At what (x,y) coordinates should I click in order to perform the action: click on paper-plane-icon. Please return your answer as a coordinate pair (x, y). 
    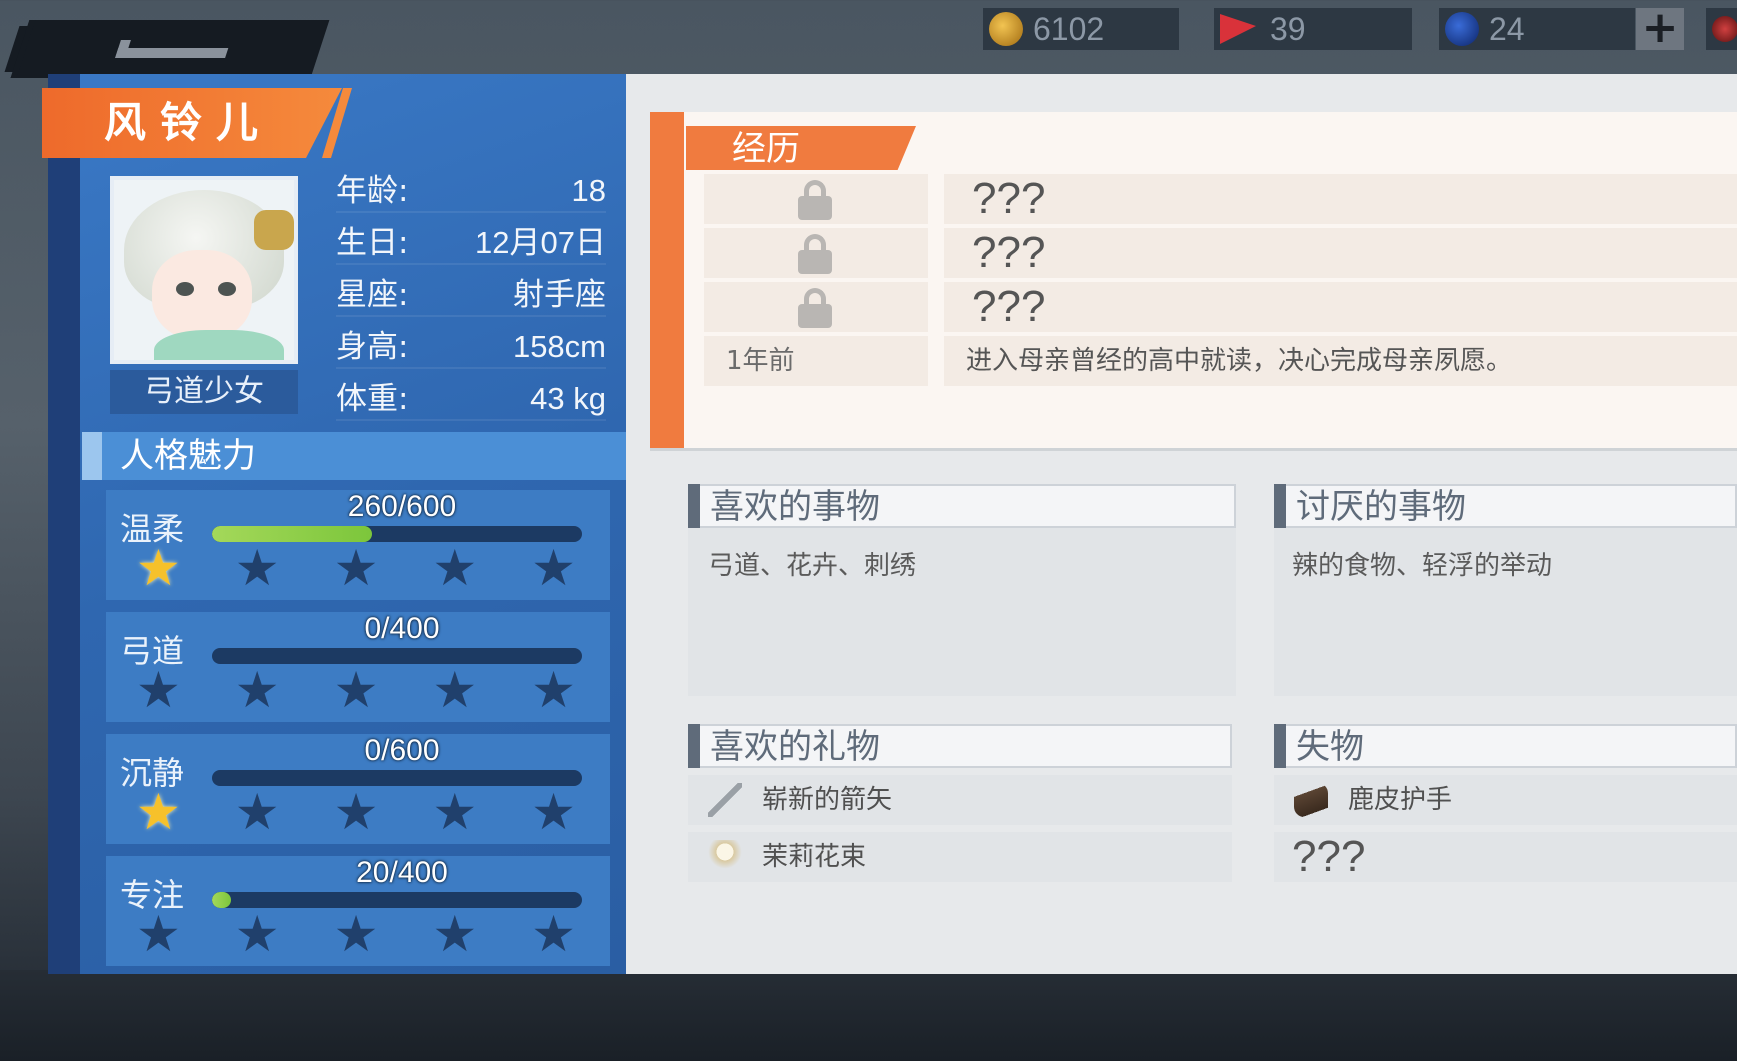
    Looking at the image, I should click on (1238, 29).